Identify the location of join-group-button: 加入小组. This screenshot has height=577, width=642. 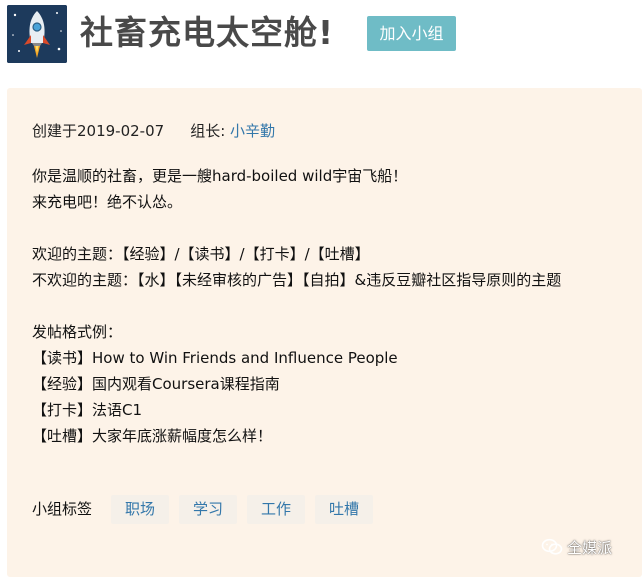
(411, 33).